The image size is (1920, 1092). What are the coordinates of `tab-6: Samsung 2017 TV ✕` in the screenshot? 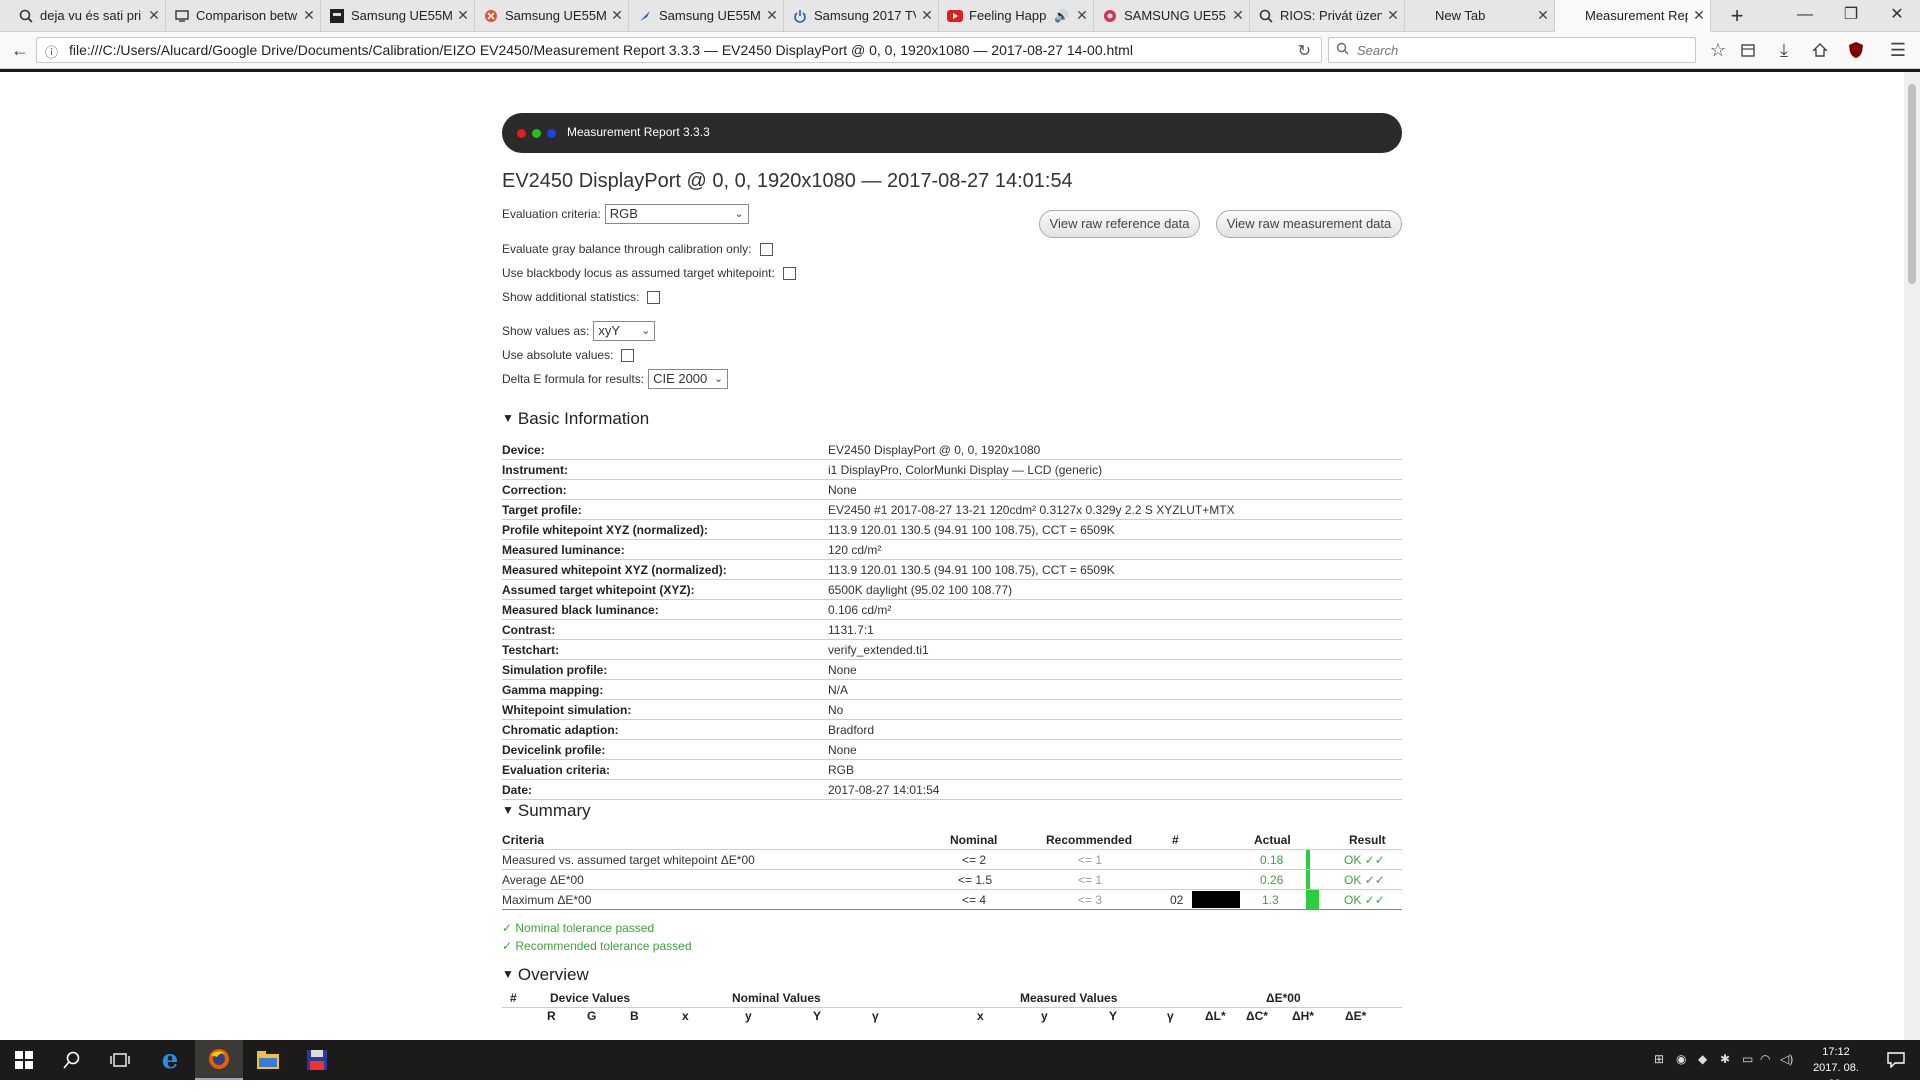 It's located at (861, 15).